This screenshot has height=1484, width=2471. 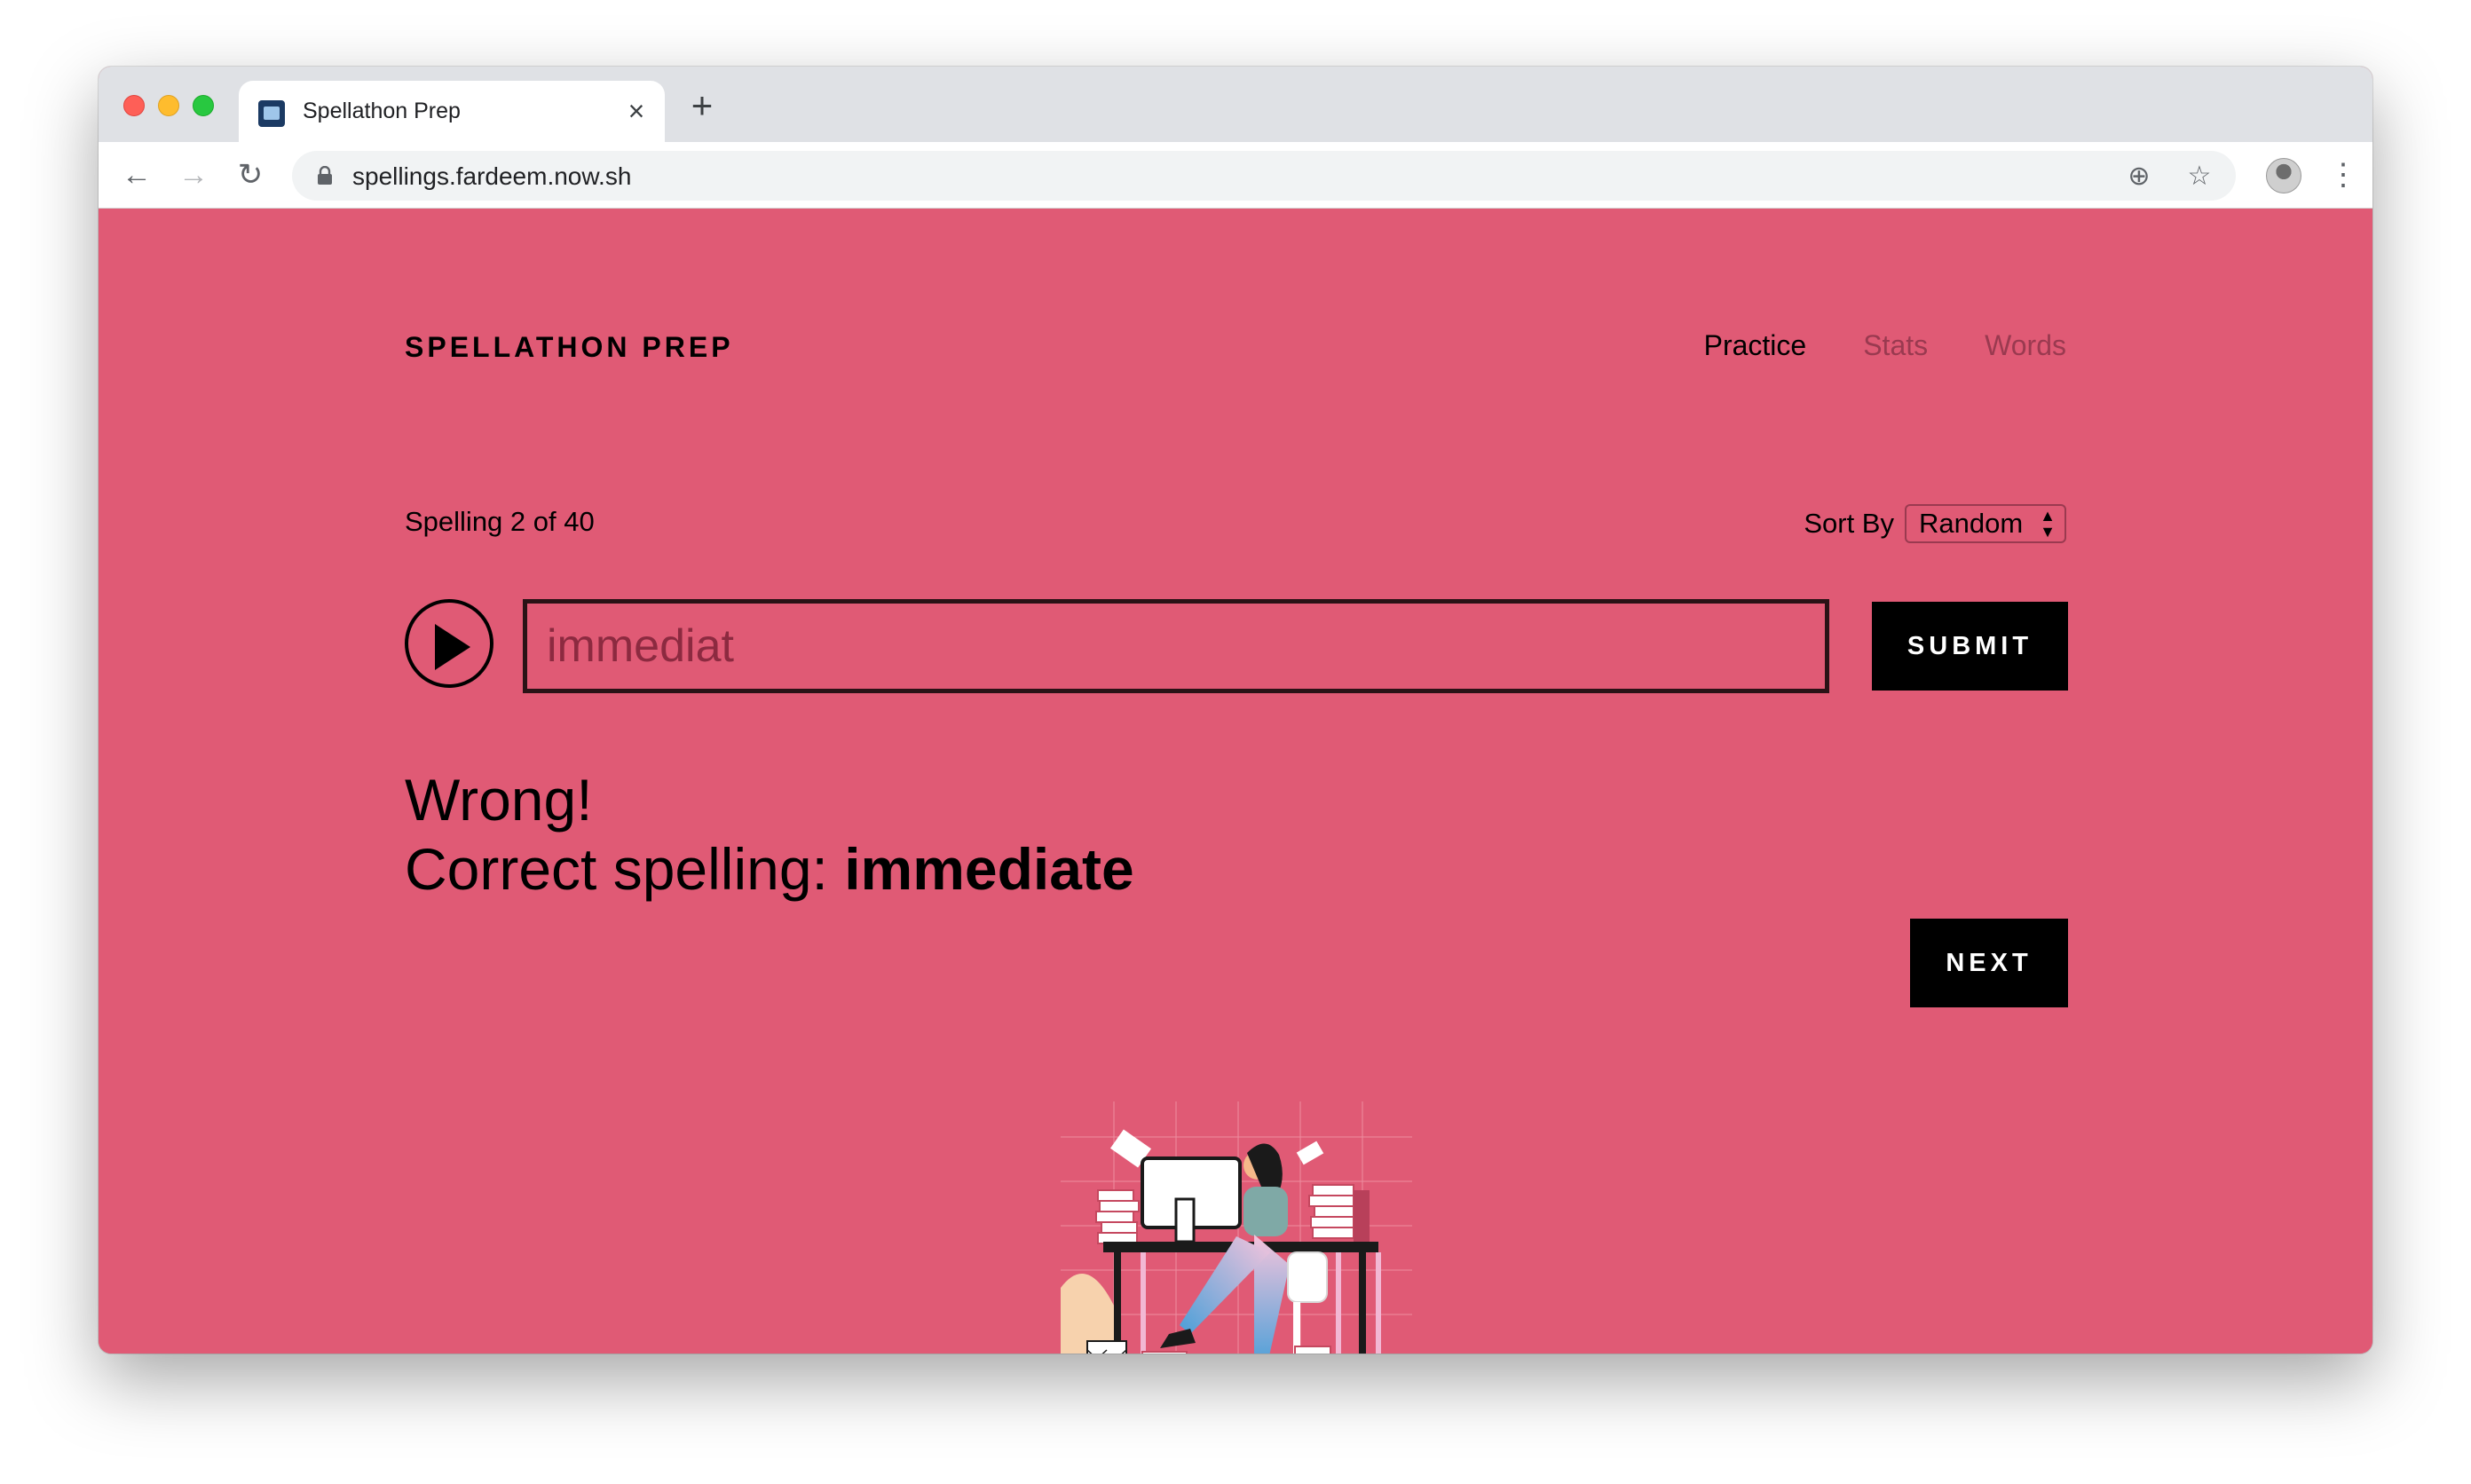 I want to click on next-button: NEXT, so click(x=1989, y=963).